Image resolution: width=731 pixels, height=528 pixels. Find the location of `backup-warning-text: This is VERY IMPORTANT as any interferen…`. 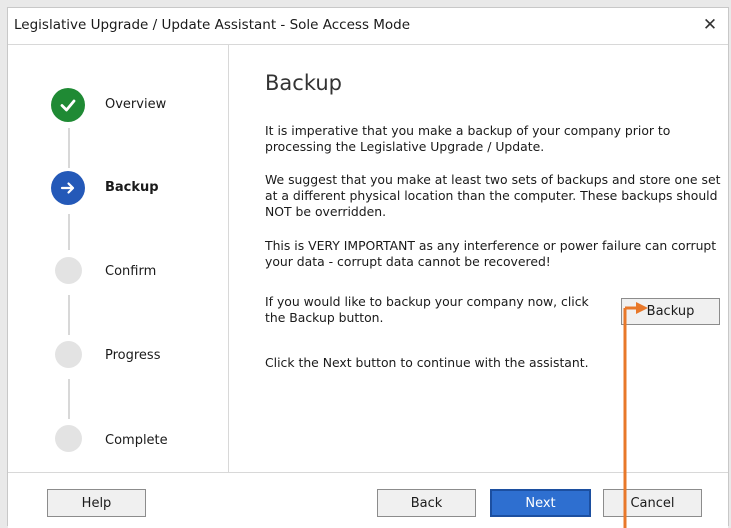

backup-warning-text: This is VERY IMPORTANT as any interferen… is located at coordinates (491, 253).